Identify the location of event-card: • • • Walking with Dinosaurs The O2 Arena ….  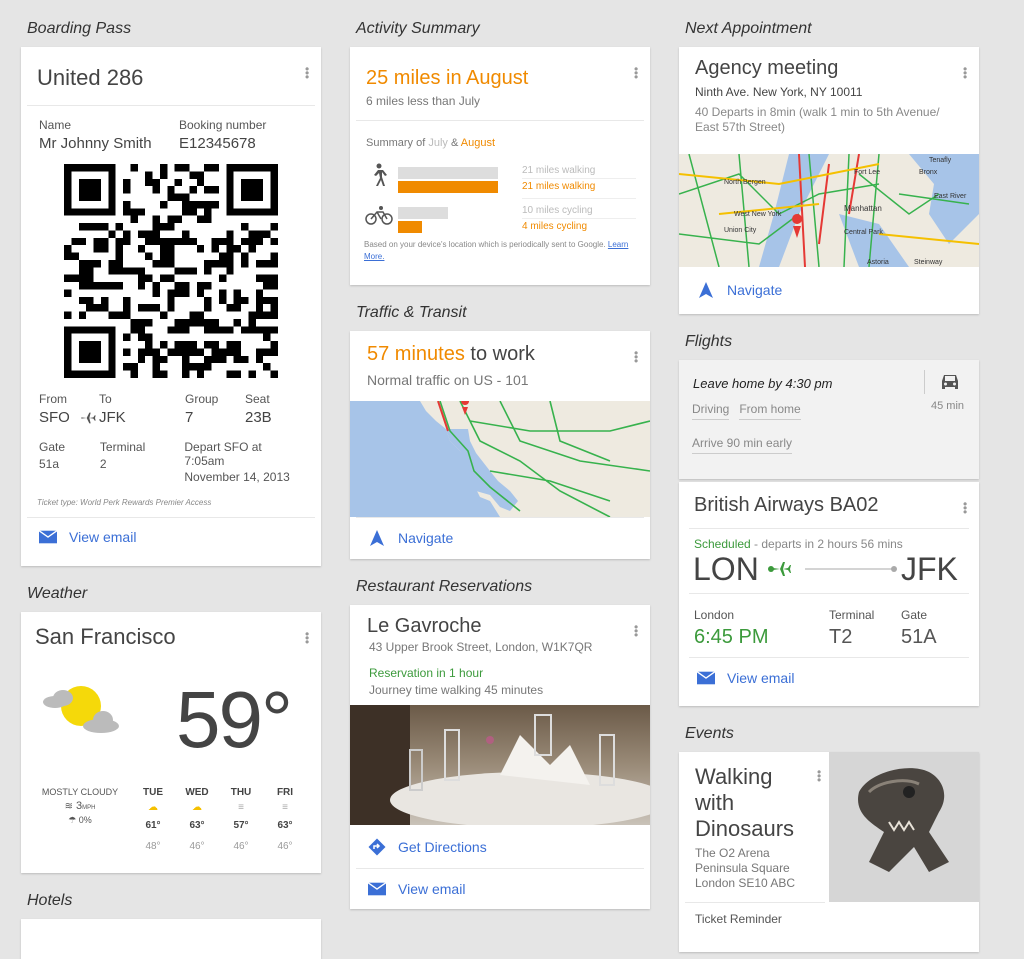
(829, 852).